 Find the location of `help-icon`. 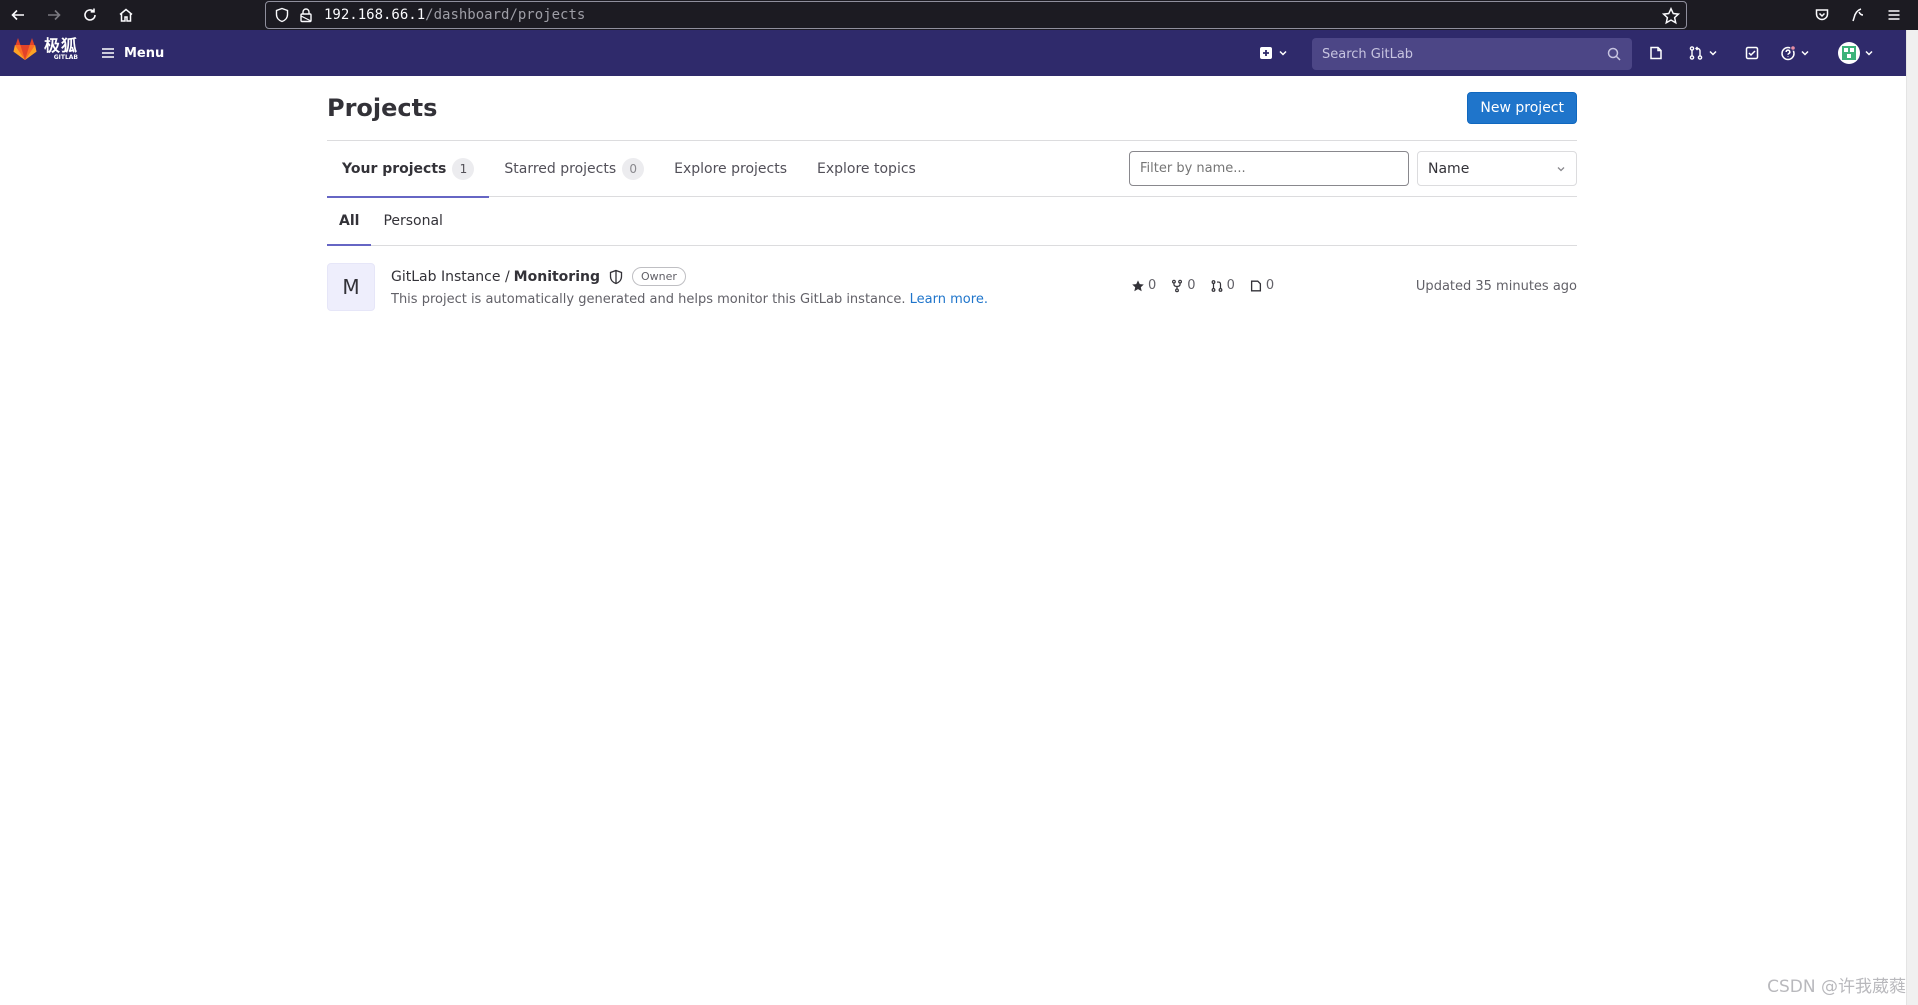

help-icon is located at coordinates (1788, 53).